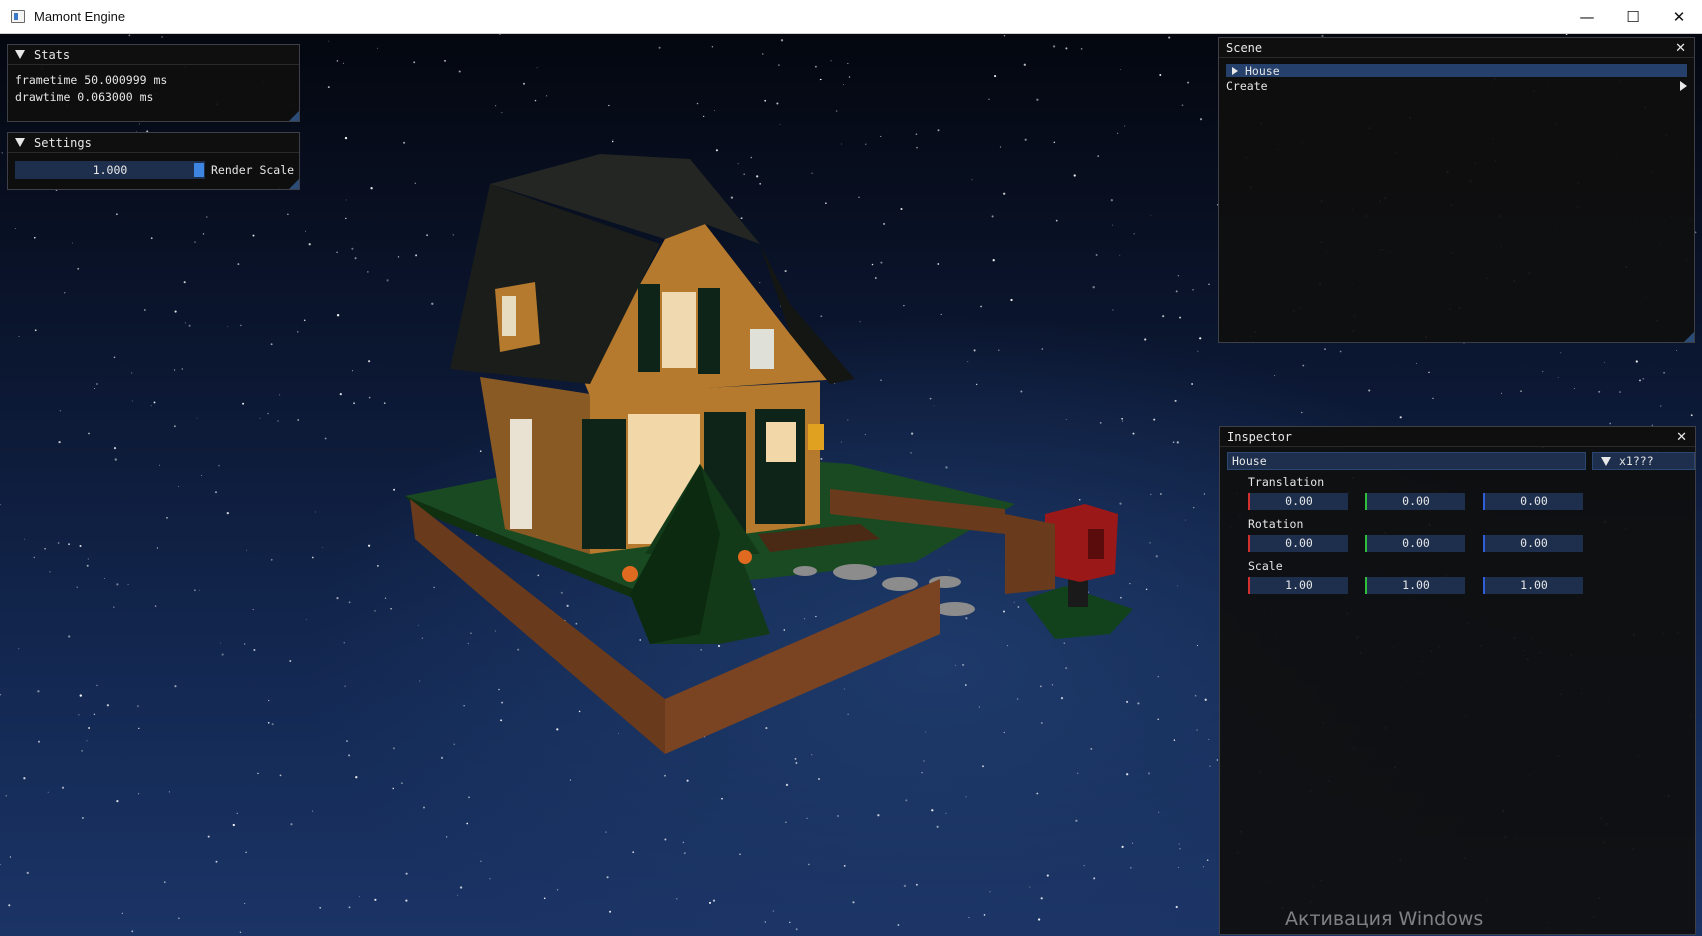 The width and height of the screenshot is (1702, 936). Describe the element at coordinates (1456, 70) in the screenshot. I see `scene-tree-item-house: House` at that location.